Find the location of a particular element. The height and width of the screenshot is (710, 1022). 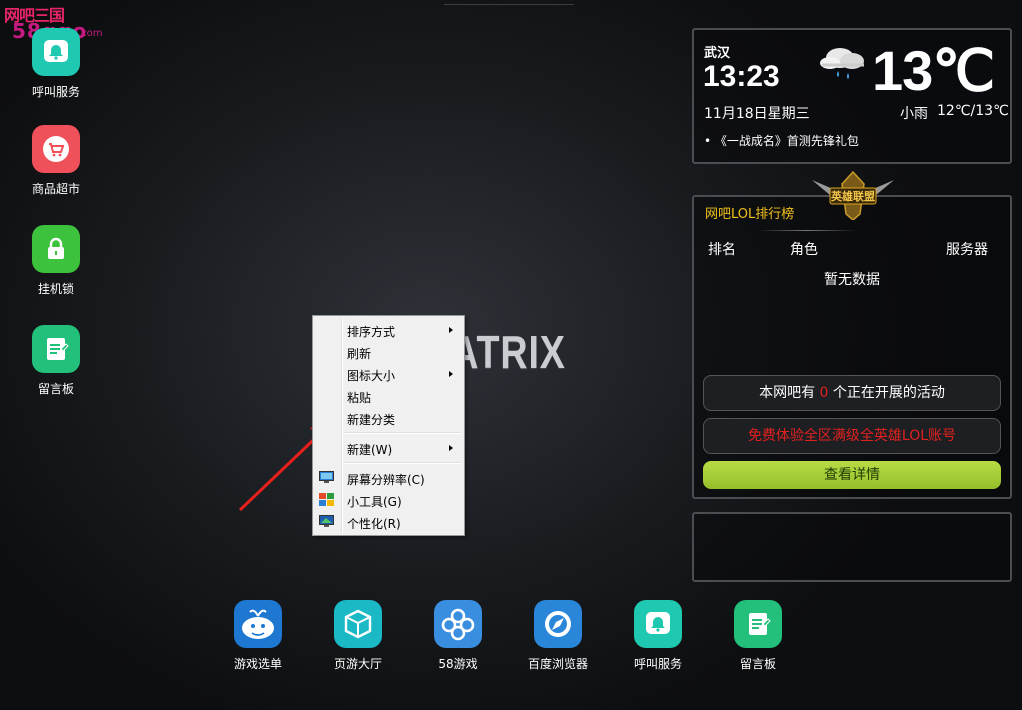

dock-item-label: 百度浏览器 is located at coordinates (557, 664).